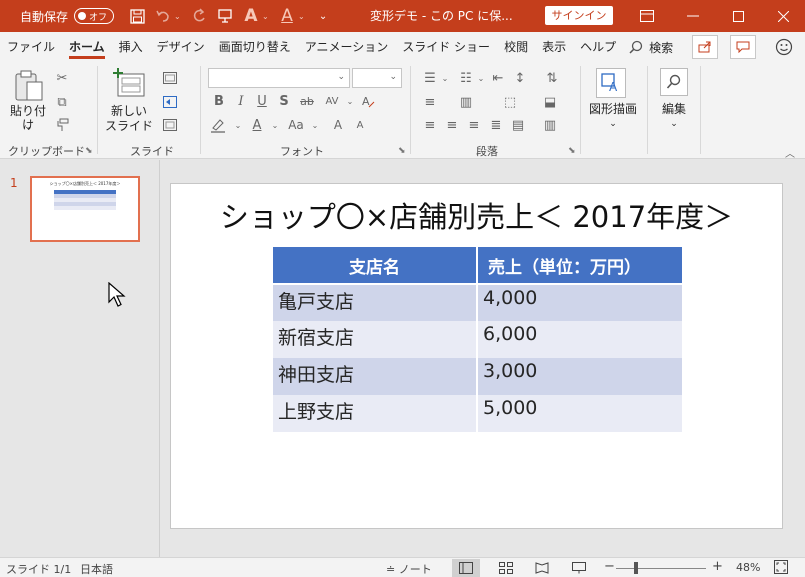 This screenshot has width=805, height=577. Describe the element at coordinates (743, 47) in the screenshot. I see `comments-icon` at that location.